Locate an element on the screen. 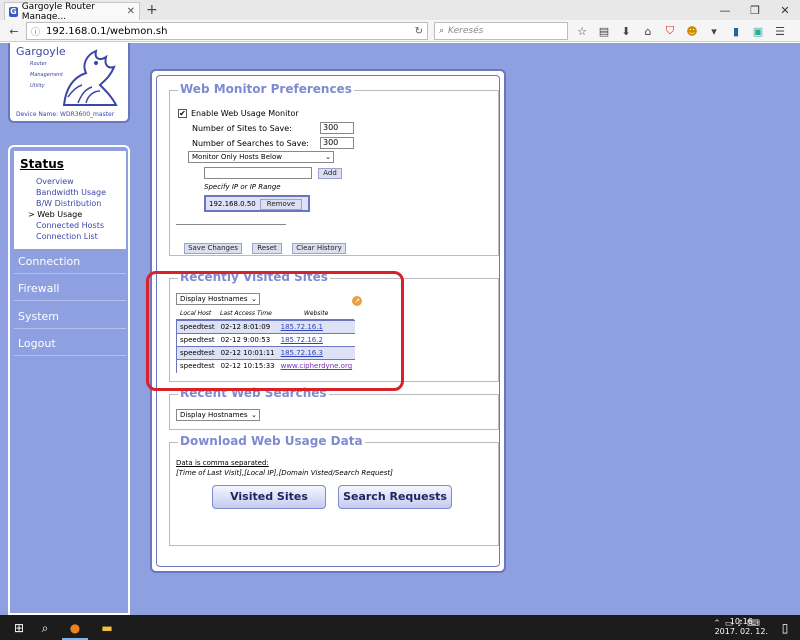 This screenshot has width=800, height=640. menu-item-system: System is located at coordinates (38, 316).